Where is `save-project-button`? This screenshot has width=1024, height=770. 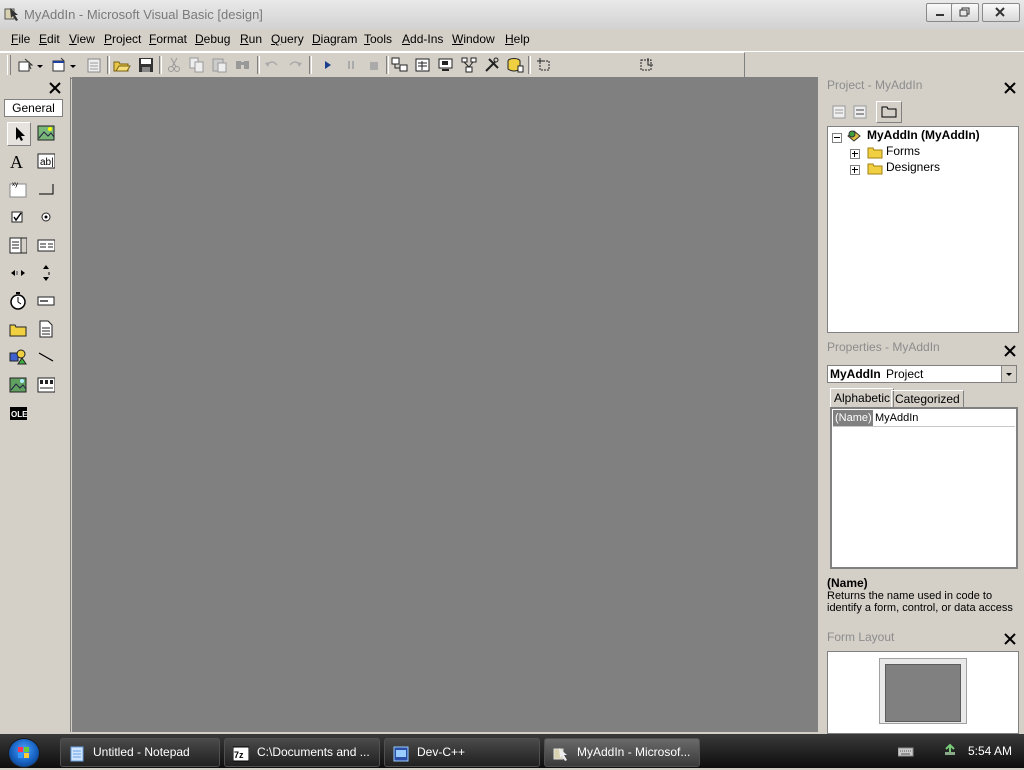
save-project-button is located at coordinates (146, 65).